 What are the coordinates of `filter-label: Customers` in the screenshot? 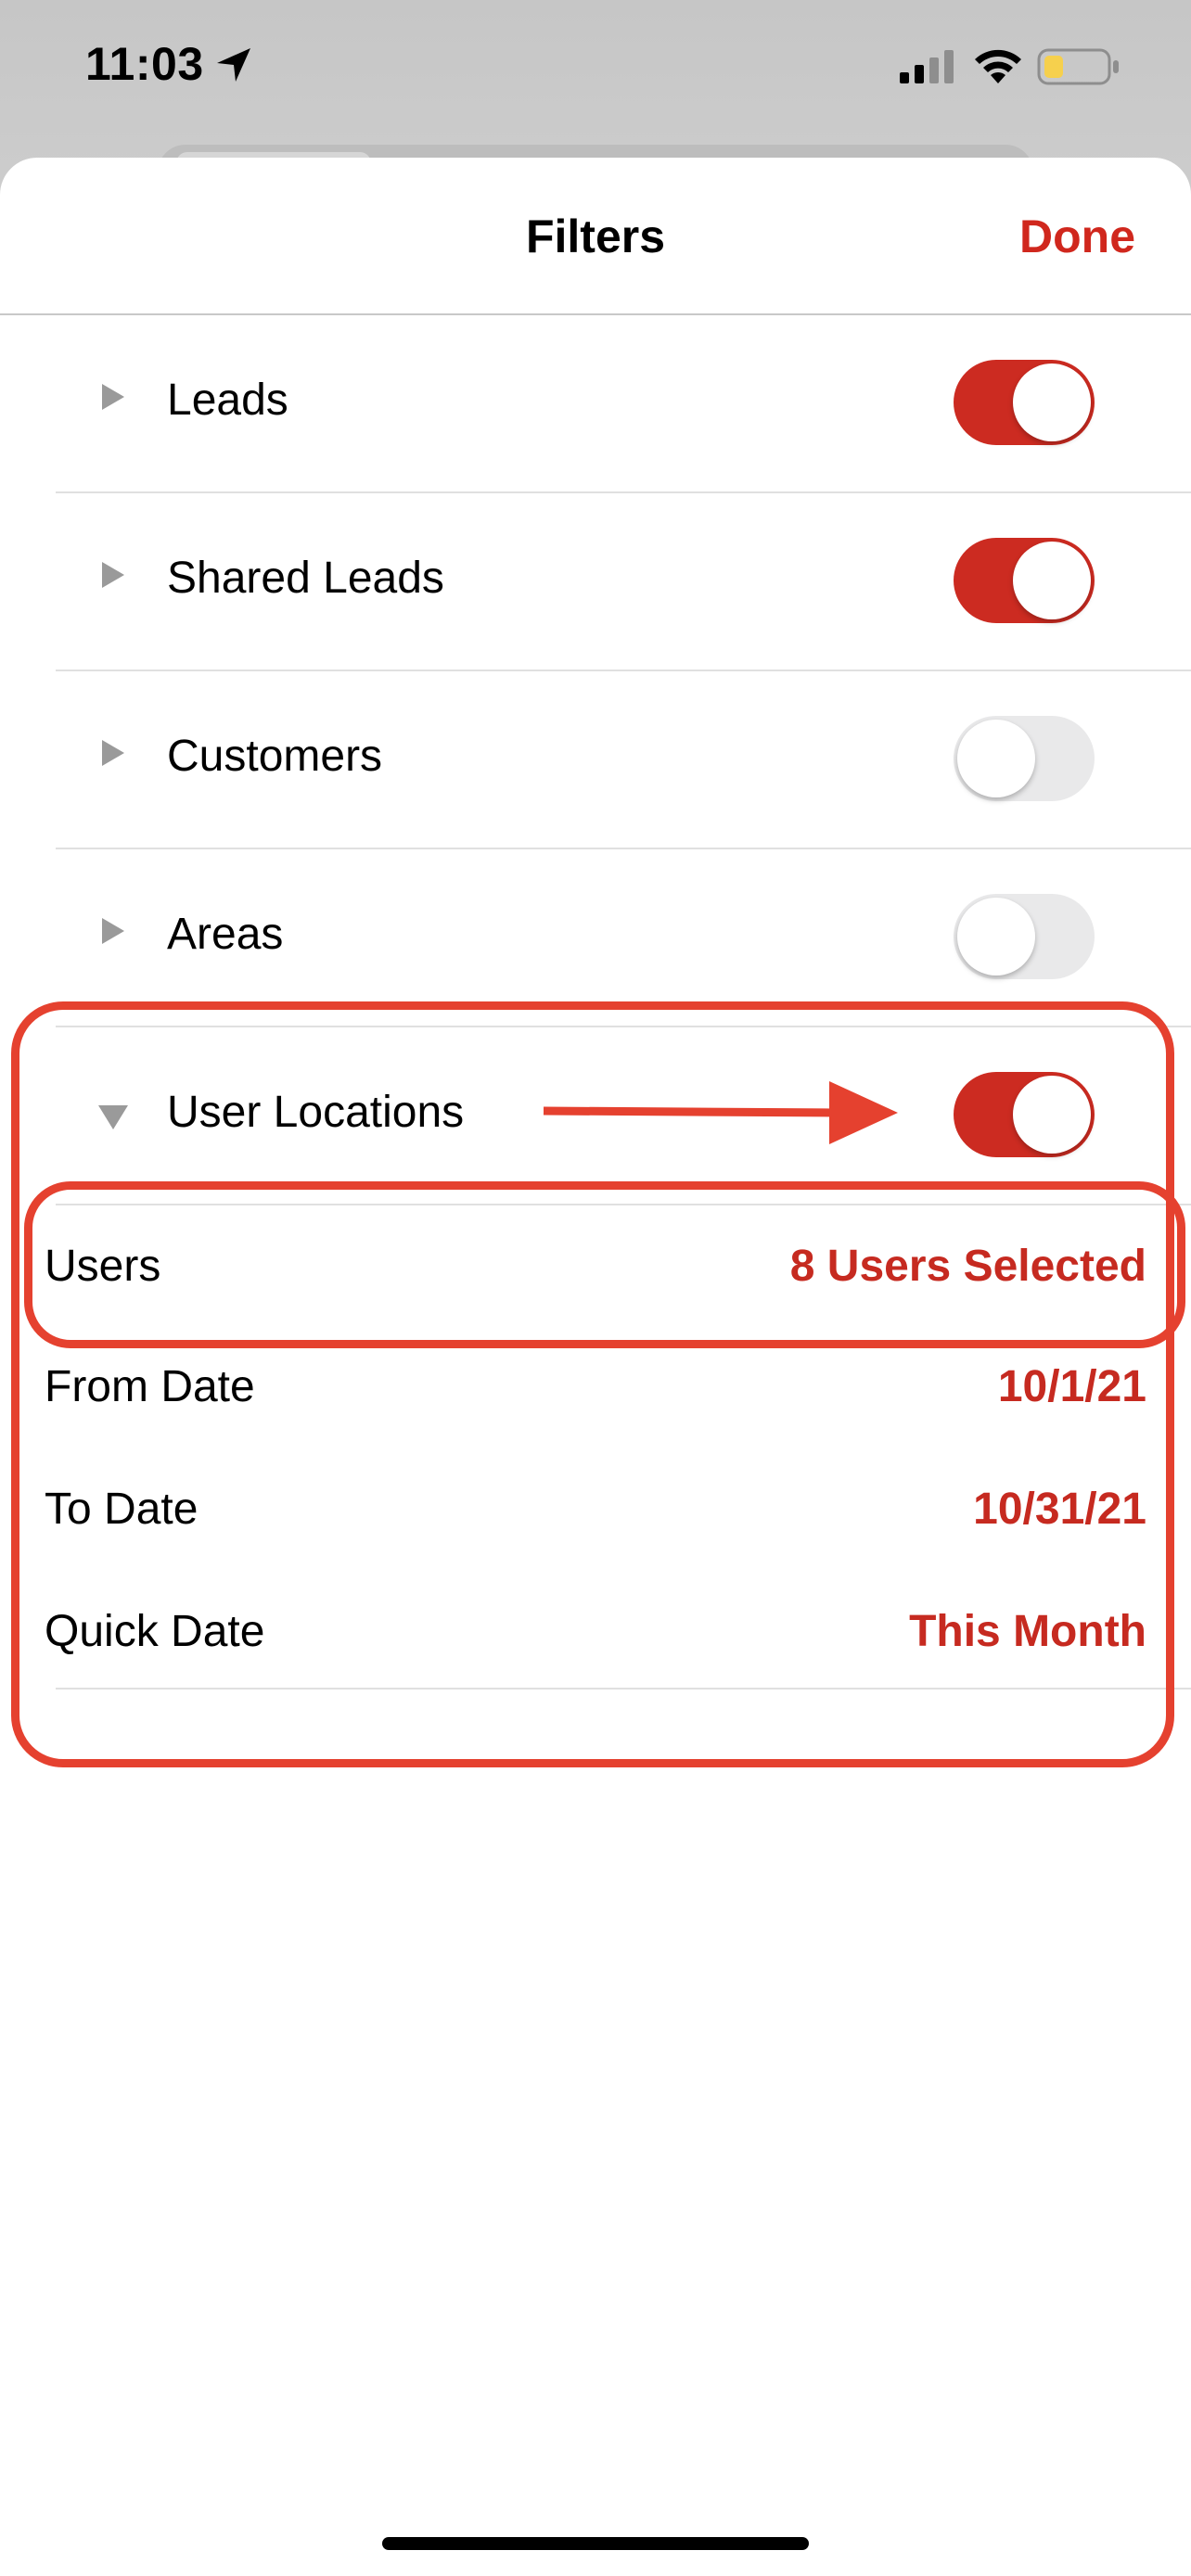 It's located at (275, 756).